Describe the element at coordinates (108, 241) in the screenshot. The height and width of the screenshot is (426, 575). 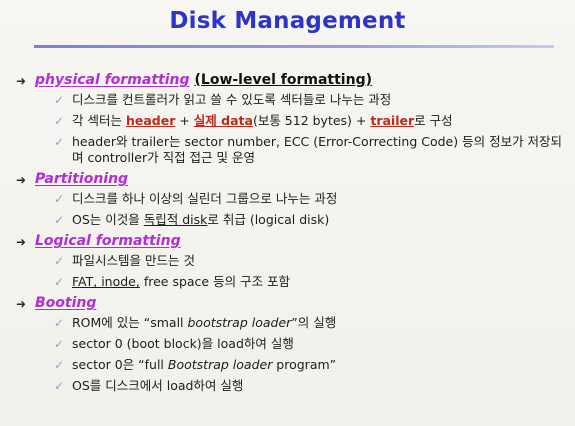
I see `section-title: Logical formatting` at that location.